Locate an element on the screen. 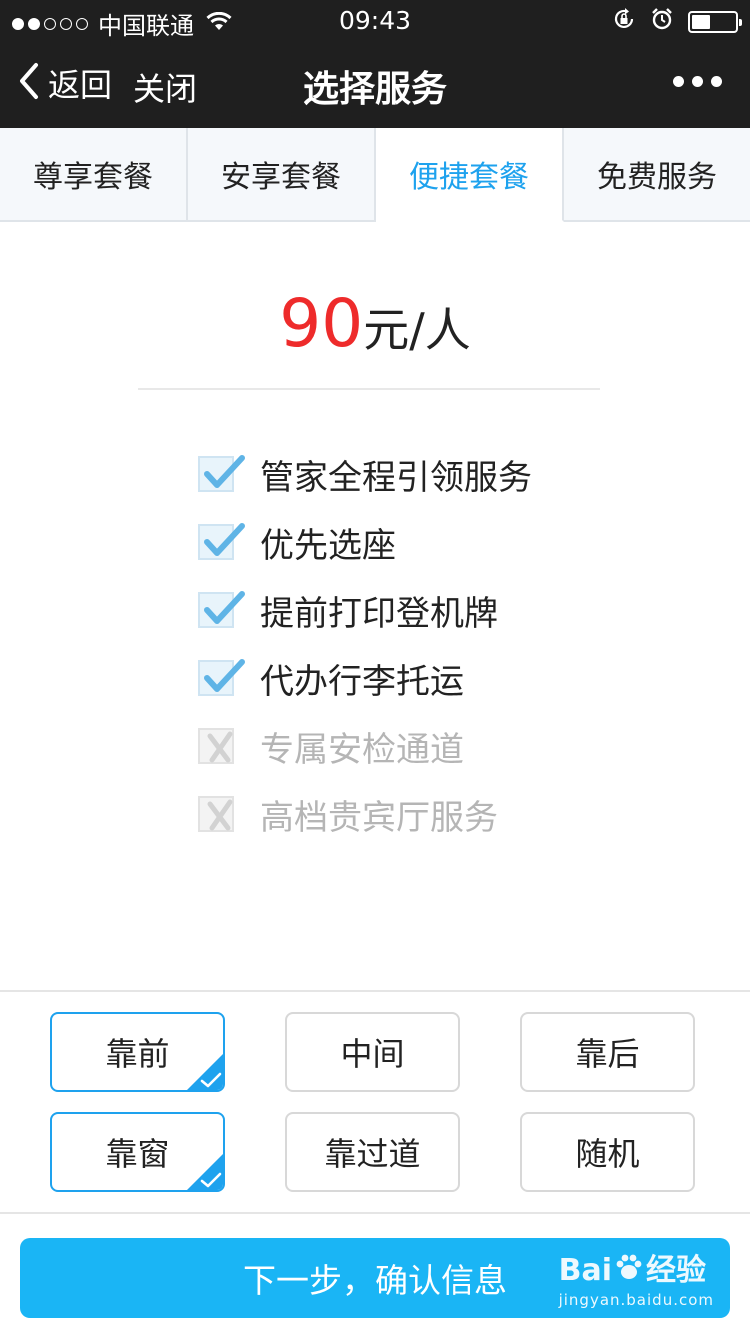 This screenshot has height=1334, width=750. feature-item: 专属安检通道 is located at coordinates (365, 746).